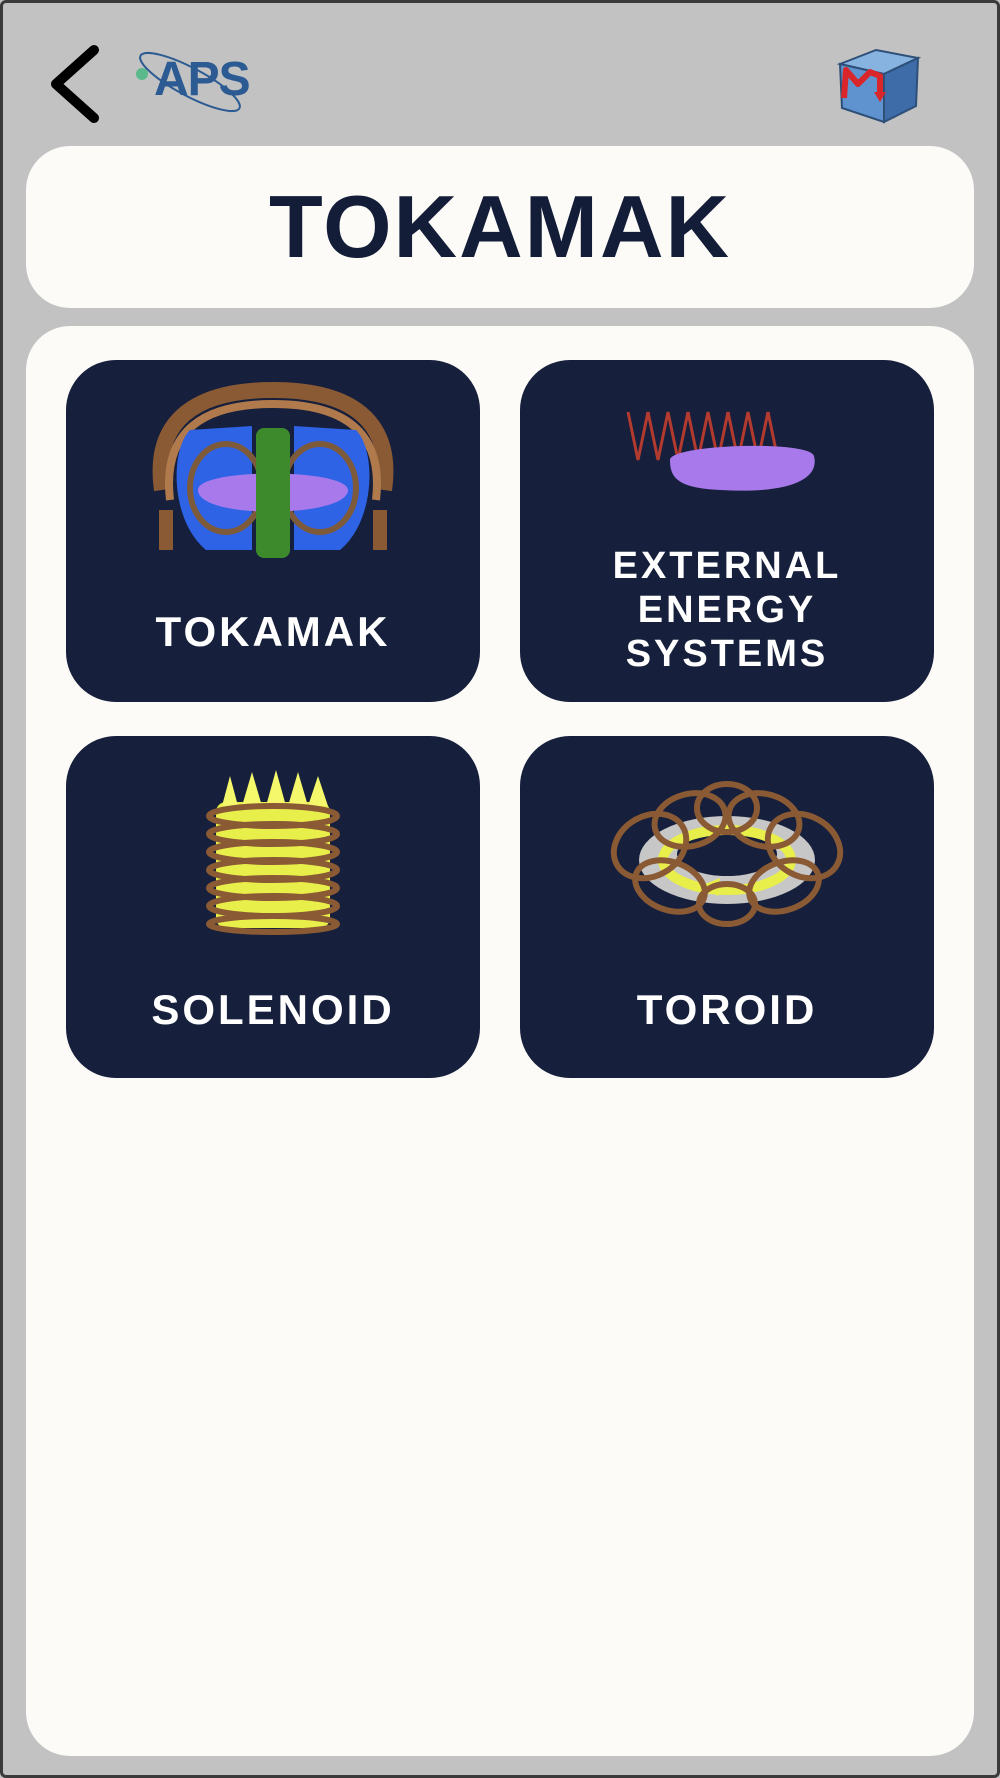  Describe the element at coordinates (273, 469) in the screenshot. I see `tokamak-icon` at that location.